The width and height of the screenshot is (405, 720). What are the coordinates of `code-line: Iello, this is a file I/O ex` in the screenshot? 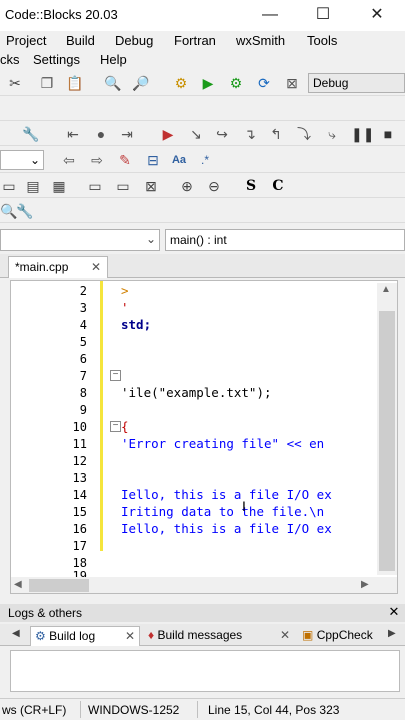 It's located at (226, 528).